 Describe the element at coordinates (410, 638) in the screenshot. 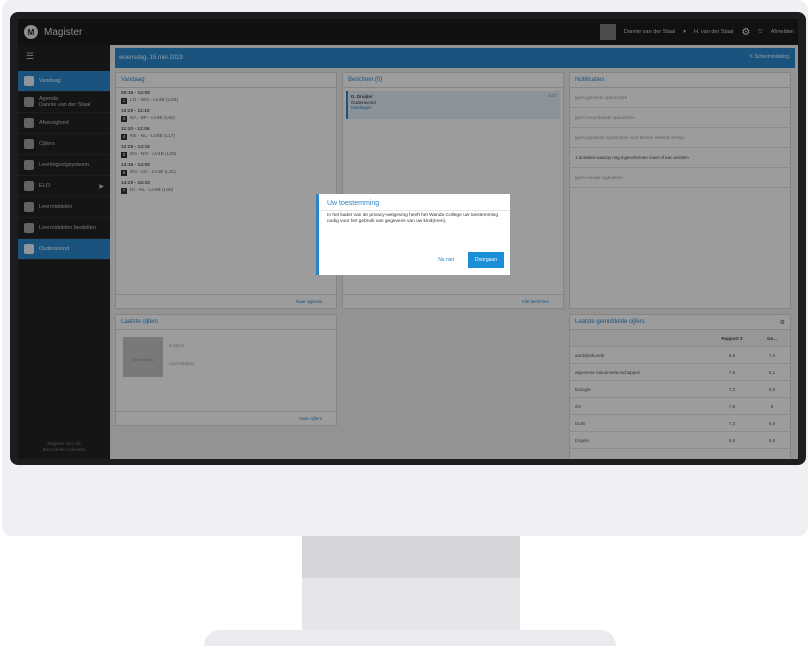

I see `monitor-stand` at that location.